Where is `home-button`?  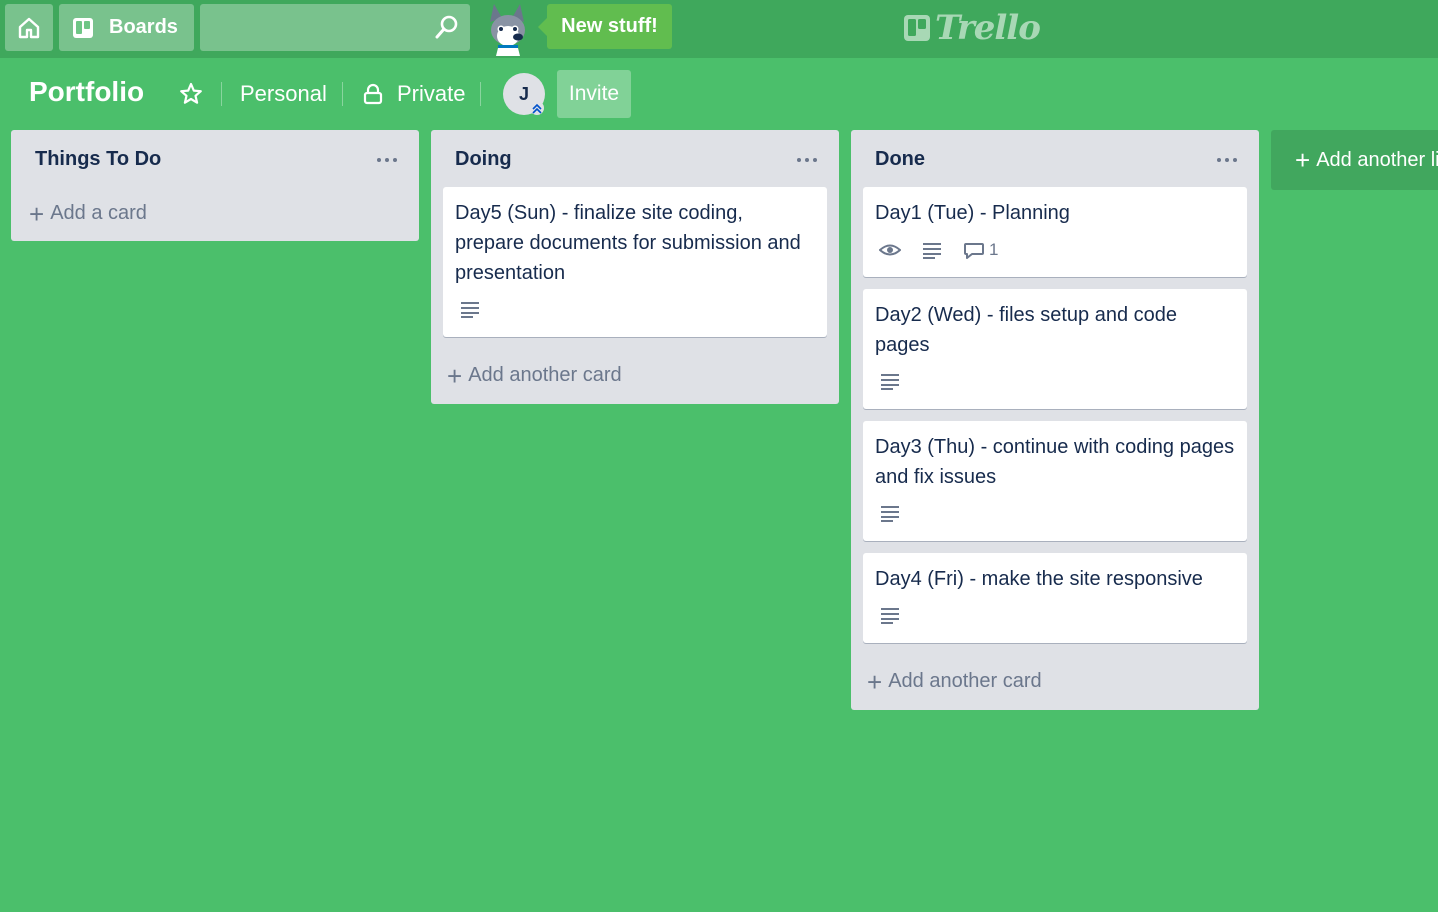
home-button is located at coordinates (29, 27).